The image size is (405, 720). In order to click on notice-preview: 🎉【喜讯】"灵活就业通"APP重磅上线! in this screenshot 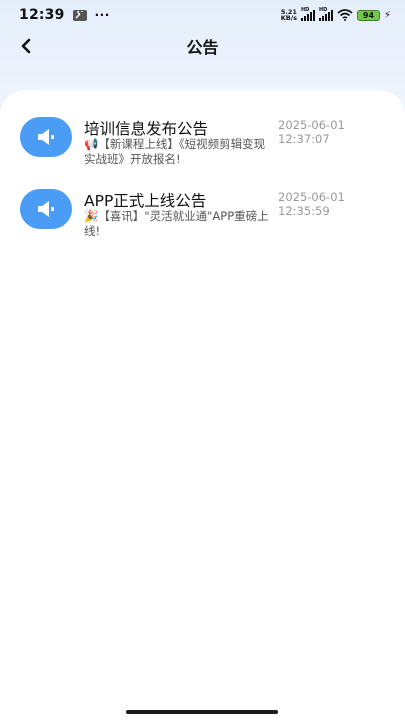, I will do `click(176, 223)`.